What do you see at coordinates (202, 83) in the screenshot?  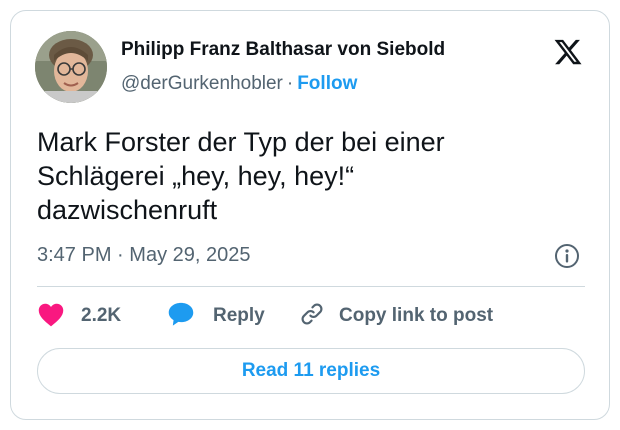 I see `author-handle: @derGurkenhobler` at bounding box center [202, 83].